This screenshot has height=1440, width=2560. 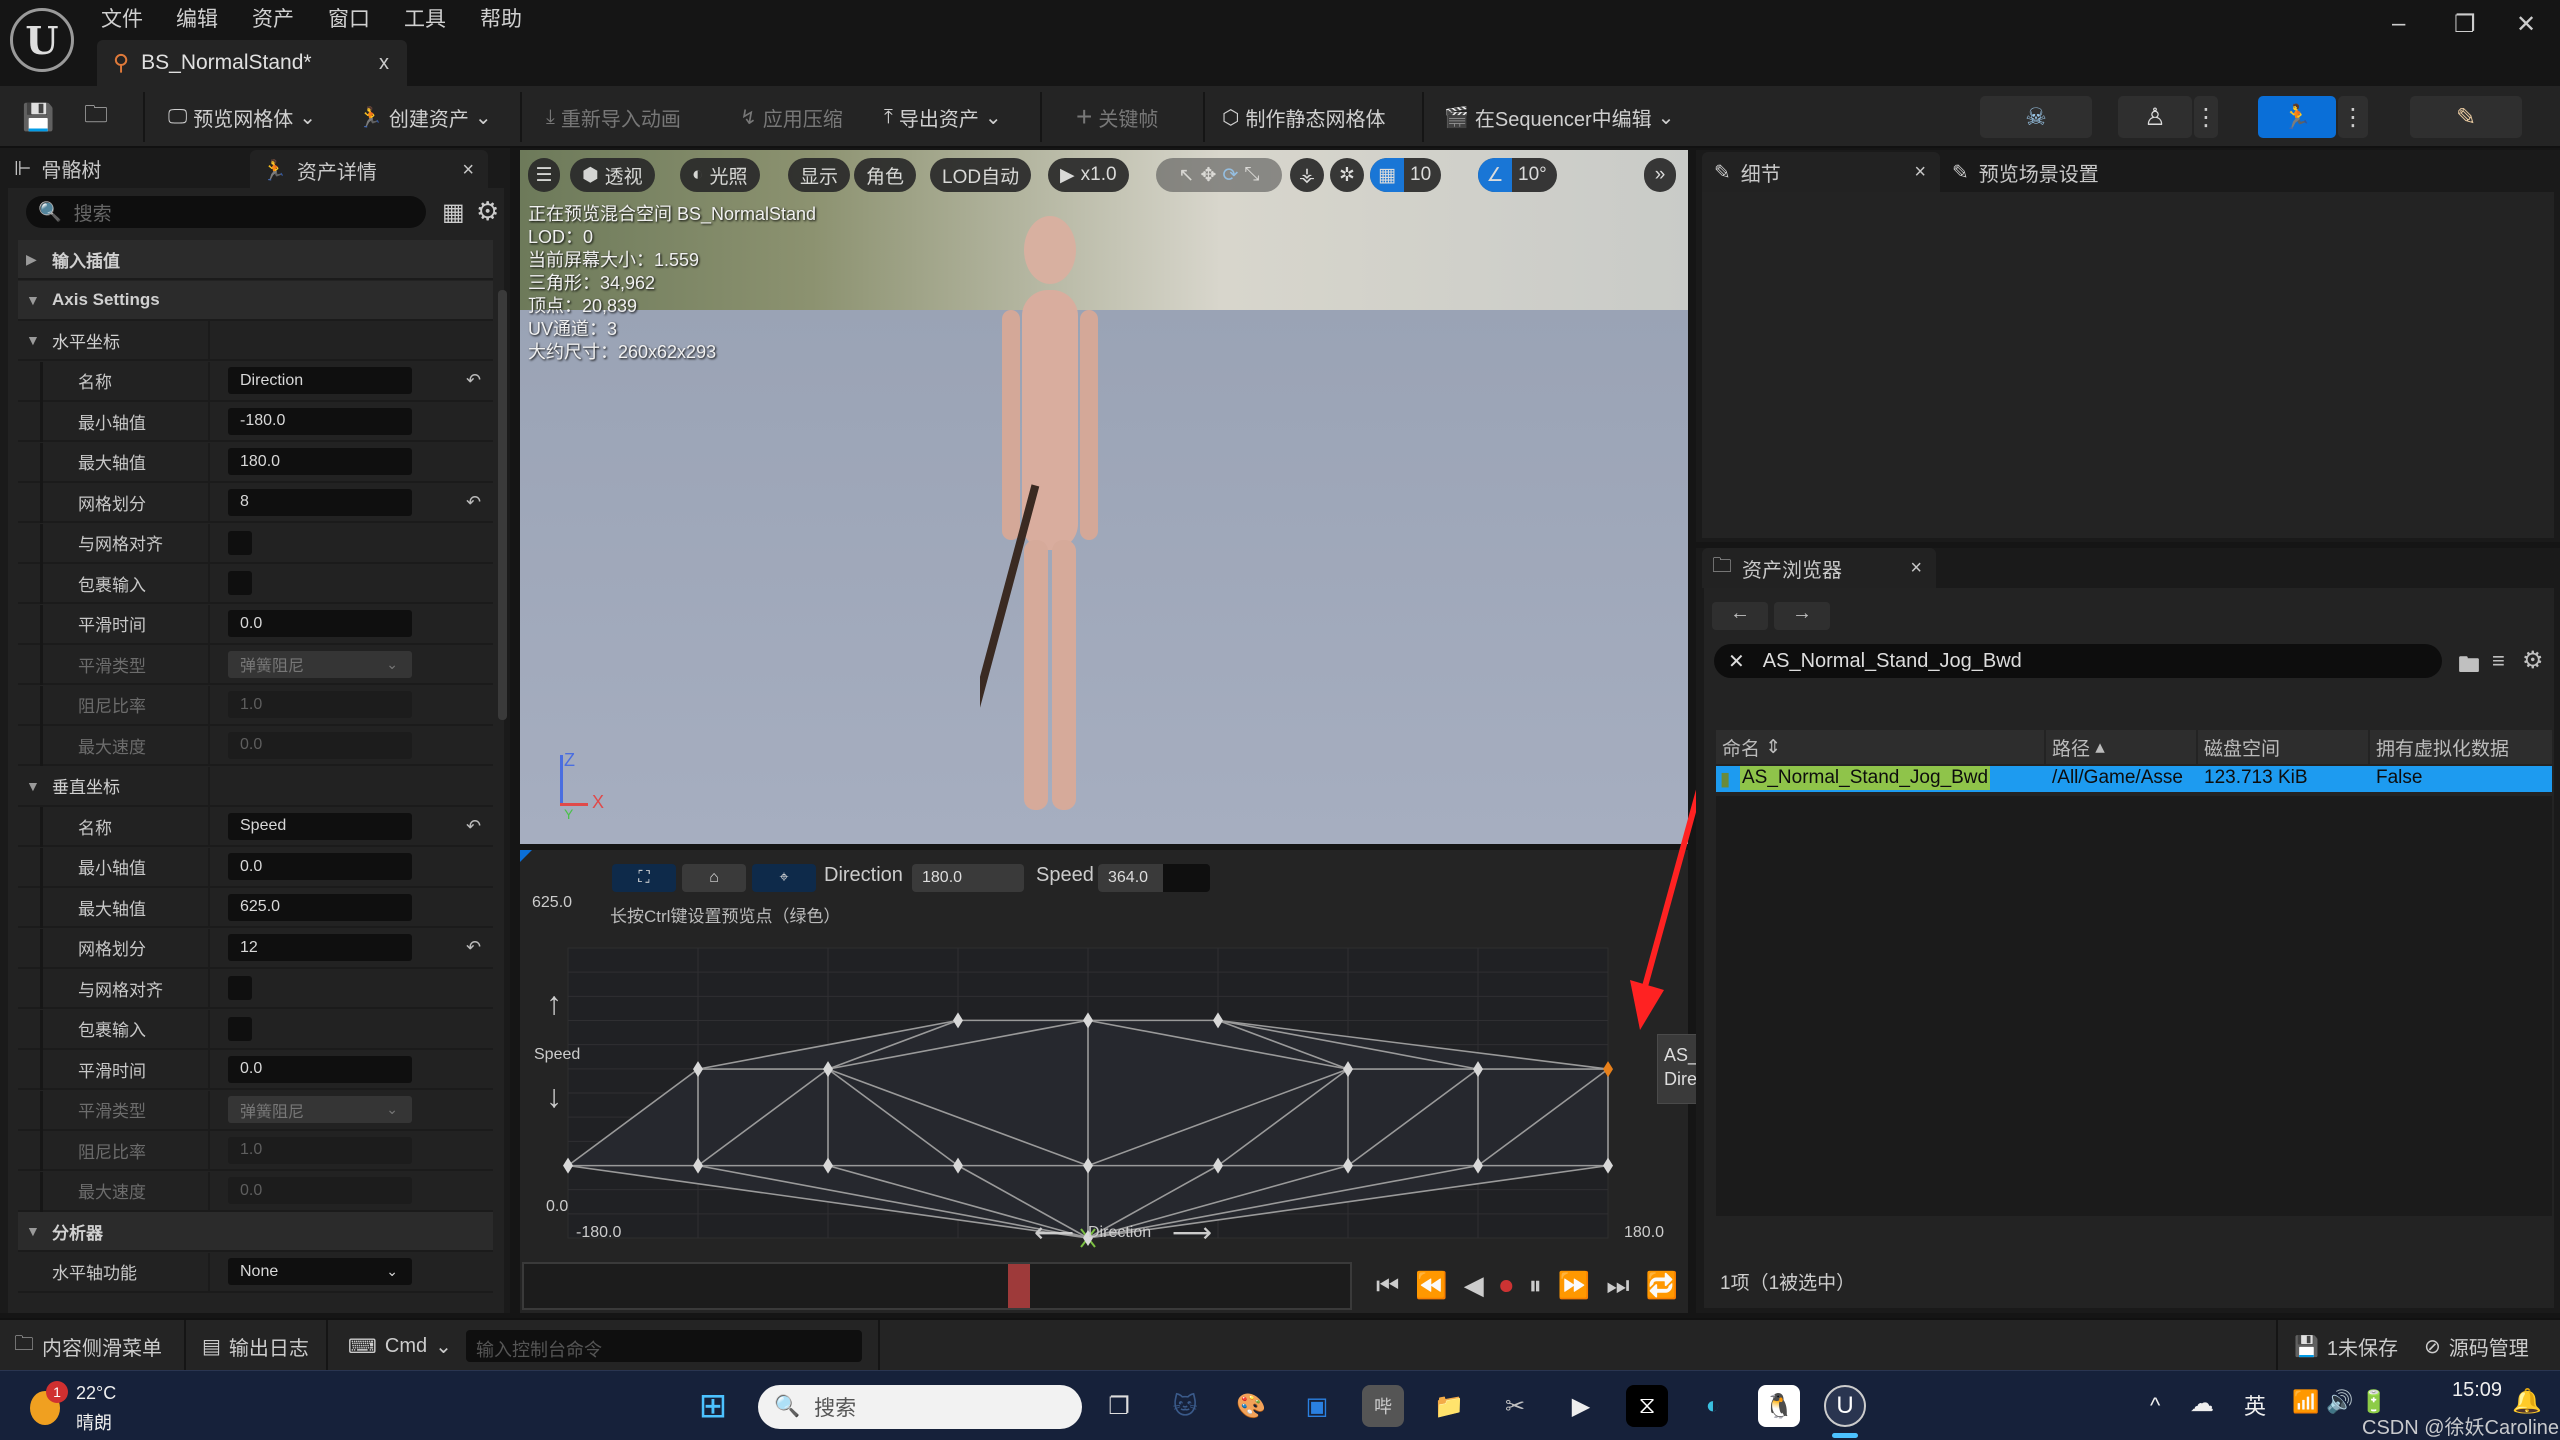 I want to click on skeleton-mode-button: ☠, so click(x=2036, y=117).